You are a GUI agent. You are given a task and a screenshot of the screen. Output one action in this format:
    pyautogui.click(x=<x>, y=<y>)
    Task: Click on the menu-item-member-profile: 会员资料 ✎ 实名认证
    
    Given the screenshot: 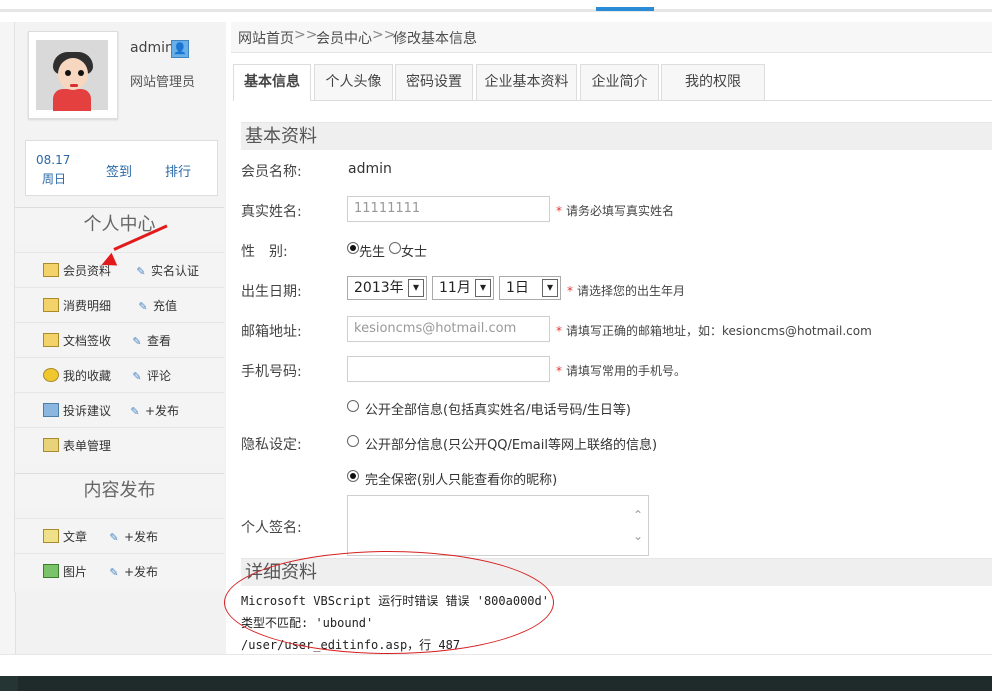 What is the action you would take?
    pyautogui.click(x=119, y=270)
    